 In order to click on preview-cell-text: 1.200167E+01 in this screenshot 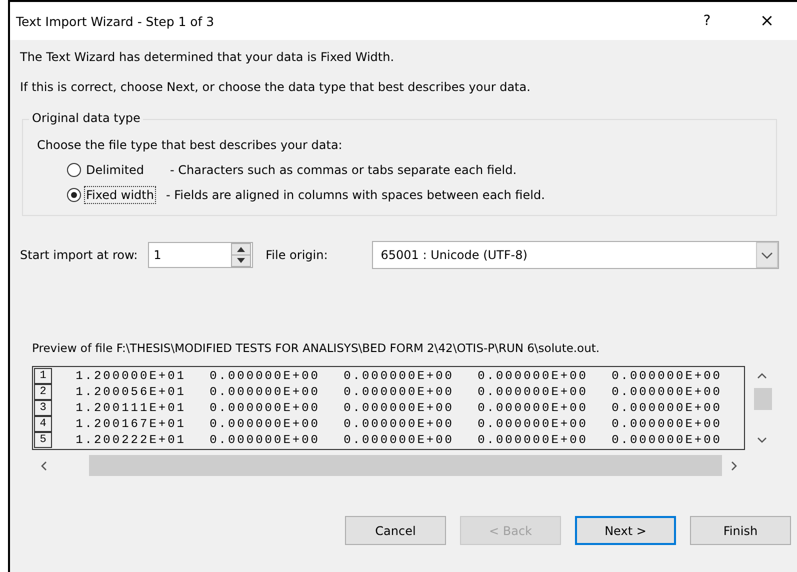, I will do `click(130, 424)`.